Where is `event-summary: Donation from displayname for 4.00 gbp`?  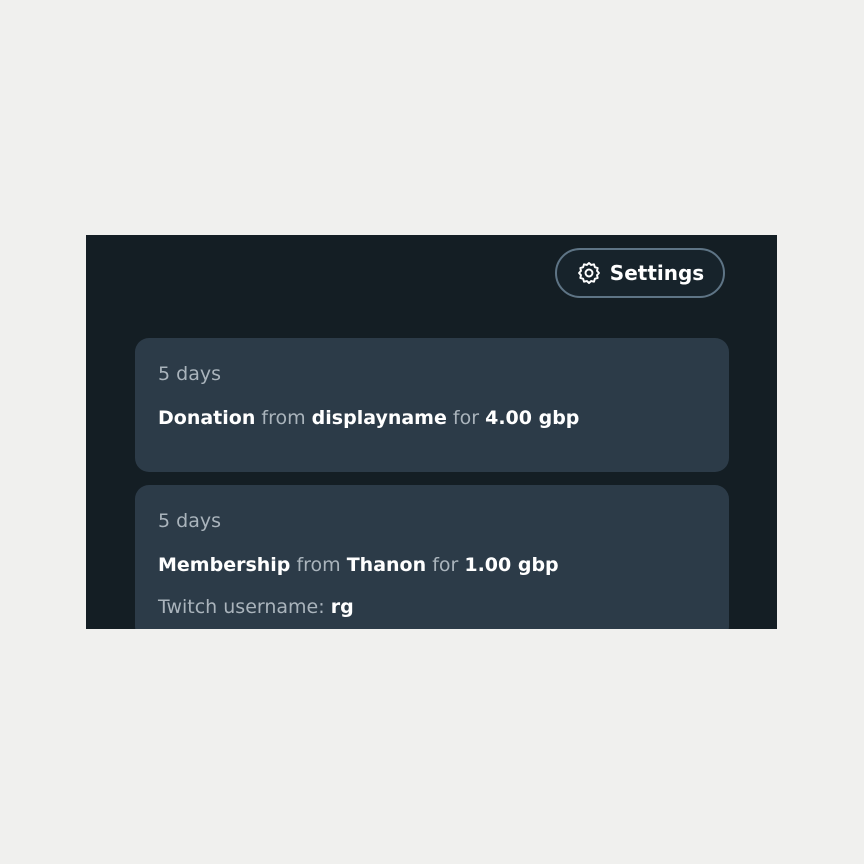 event-summary: Donation from displayname for 4.00 gbp is located at coordinates (432, 418).